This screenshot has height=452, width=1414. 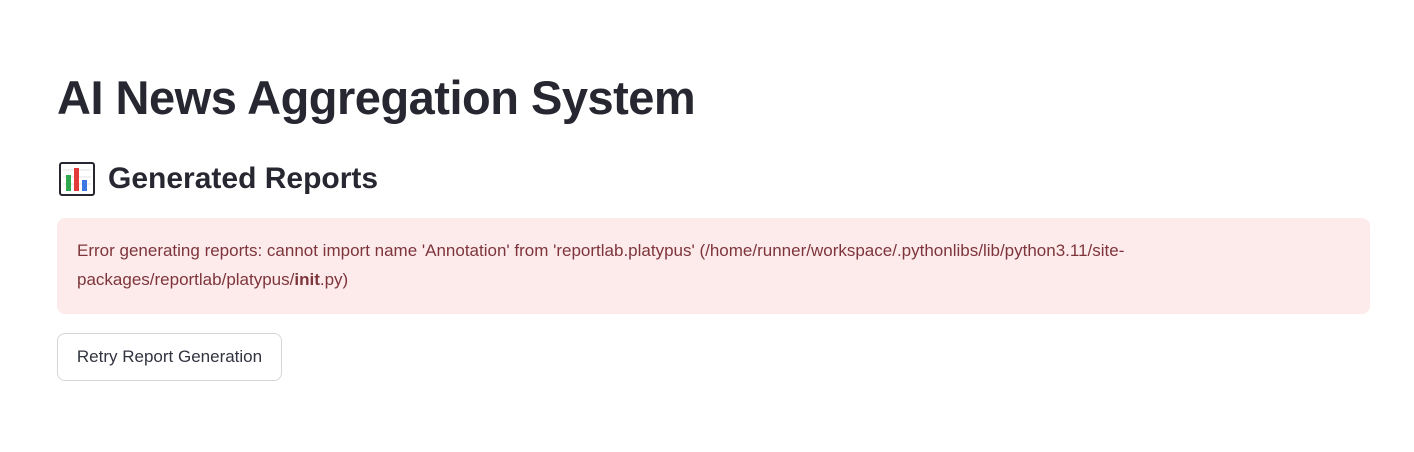 I want to click on error-message-suffix: .py), so click(x=334, y=279).